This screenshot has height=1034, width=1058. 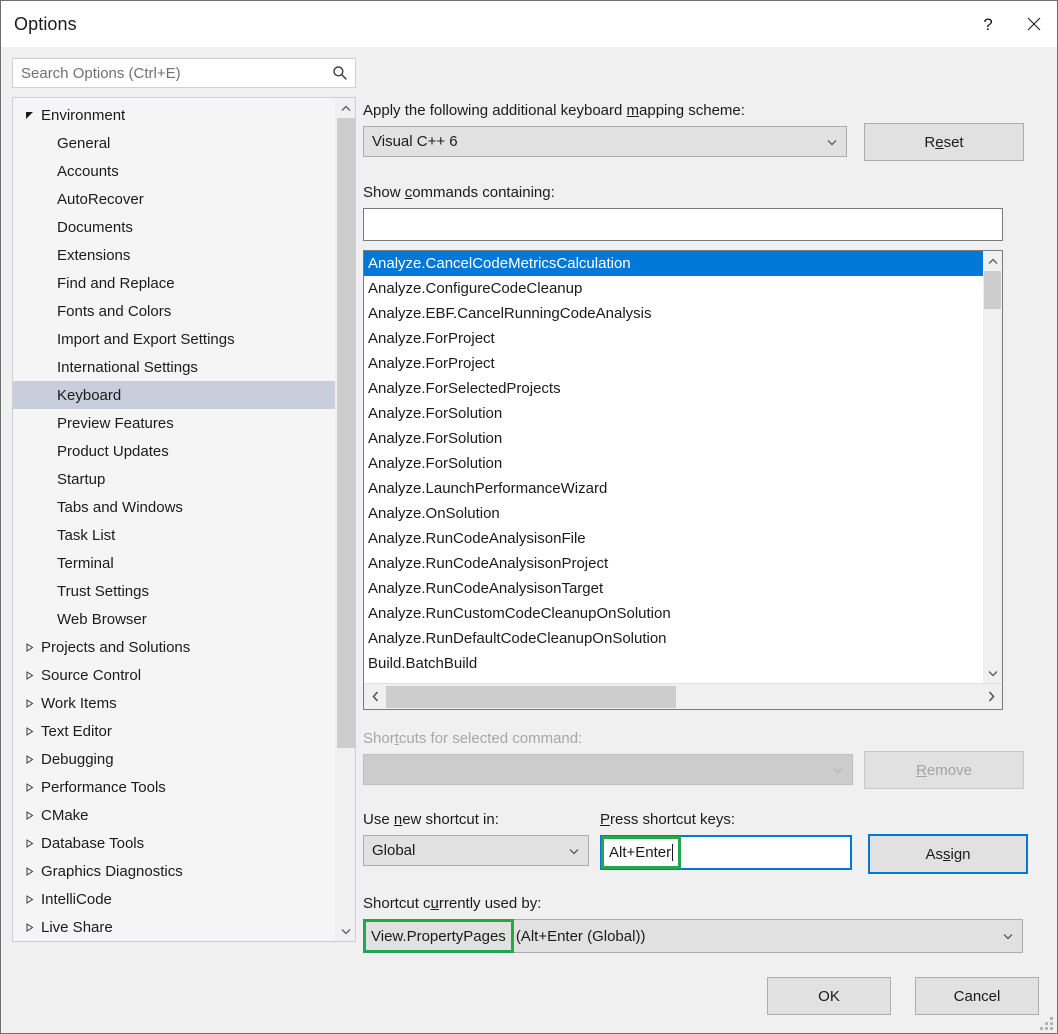 What do you see at coordinates (174, 367) in the screenshot?
I see `tree-item-international-settings: International Settings` at bounding box center [174, 367].